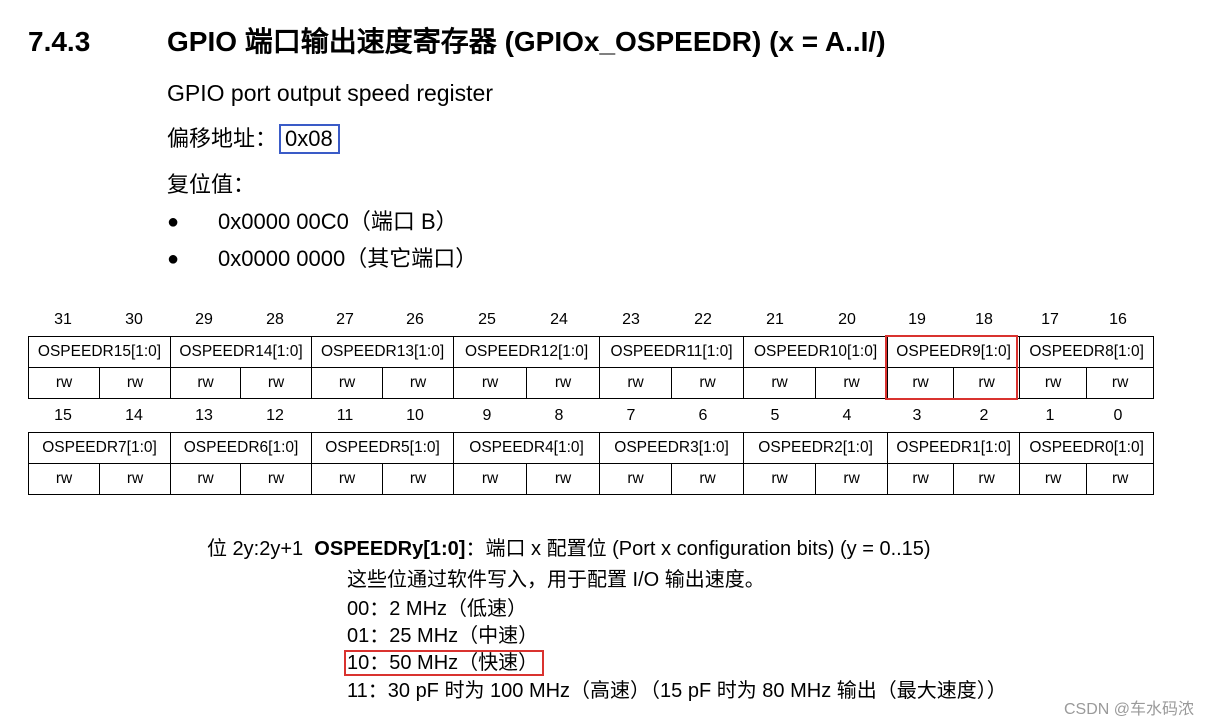  Describe the element at coordinates (816, 448) in the screenshot. I see `field-cell: OSPEEDR2[1:0]` at that location.